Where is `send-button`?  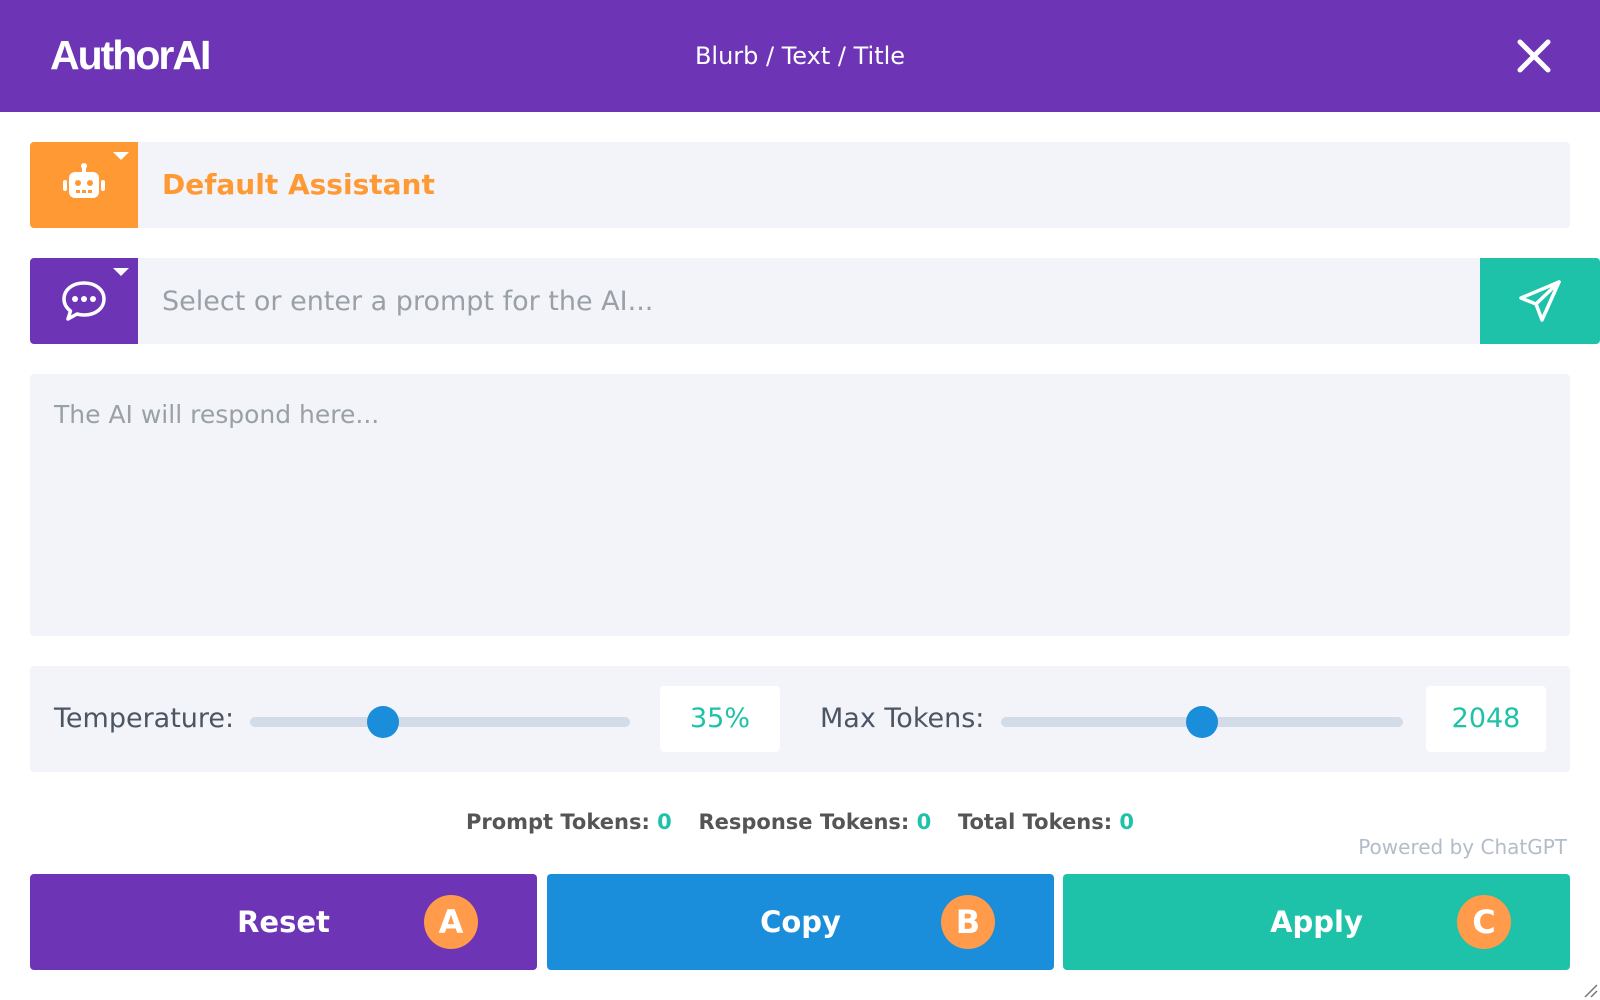
send-button is located at coordinates (1540, 301).